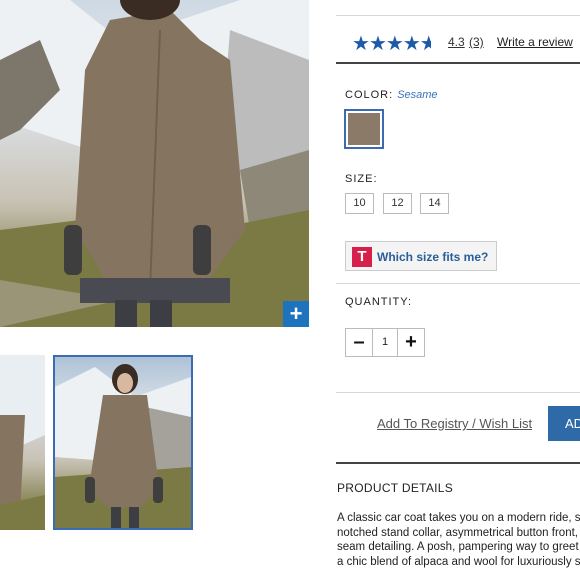  I want to click on thumbnail-previous, so click(22, 442).